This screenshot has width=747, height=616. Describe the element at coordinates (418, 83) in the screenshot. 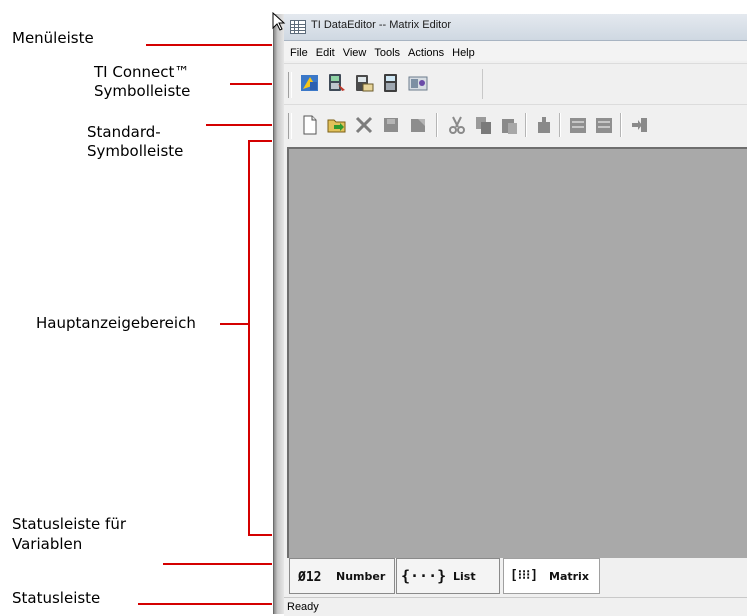

I see `device-explorer-icon` at that location.